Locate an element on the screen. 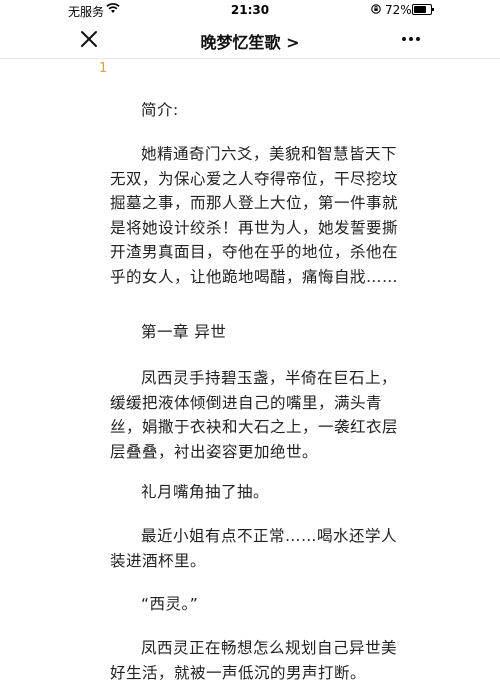  status-bar: 无服务 21:30 72% is located at coordinates (250, 10).